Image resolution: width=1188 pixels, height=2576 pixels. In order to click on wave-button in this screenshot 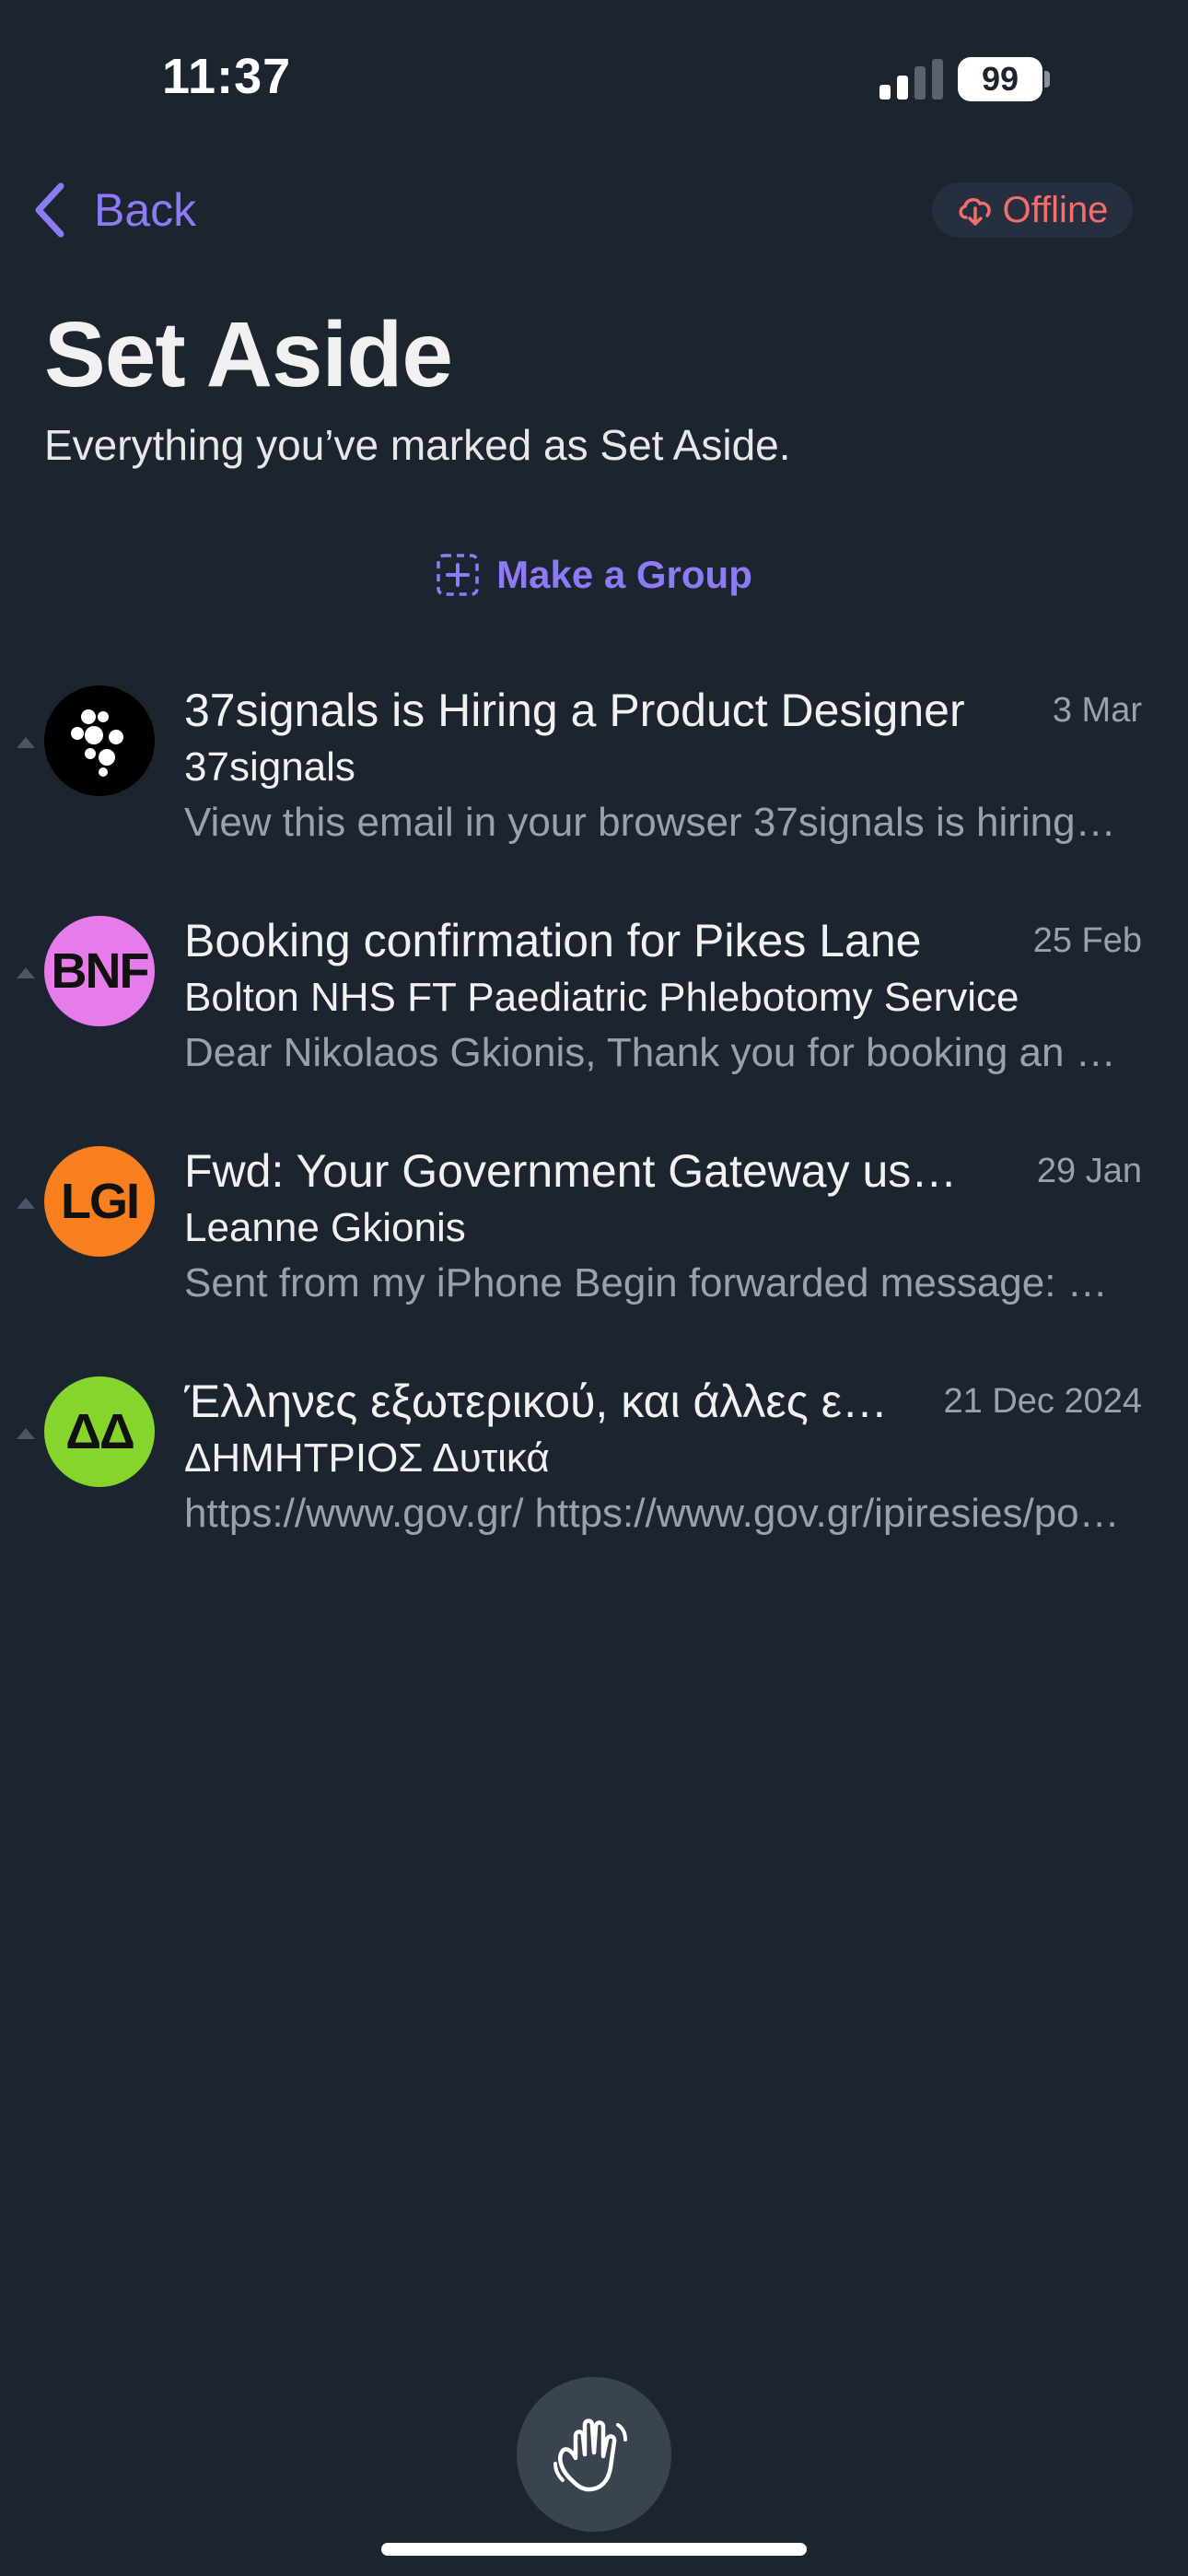, I will do `click(594, 2454)`.